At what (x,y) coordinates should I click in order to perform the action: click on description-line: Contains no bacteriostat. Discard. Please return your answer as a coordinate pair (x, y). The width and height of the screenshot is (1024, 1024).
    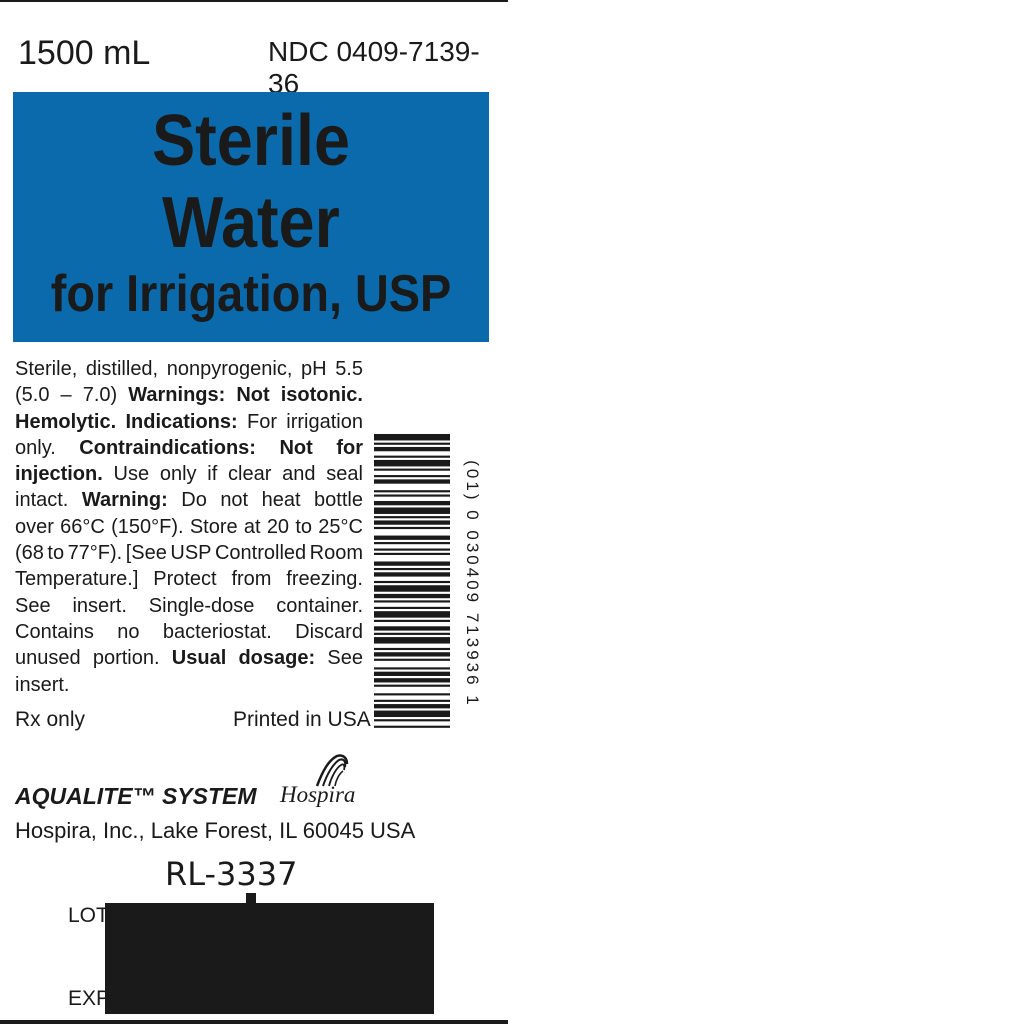
    Looking at the image, I should click on (189, 632).